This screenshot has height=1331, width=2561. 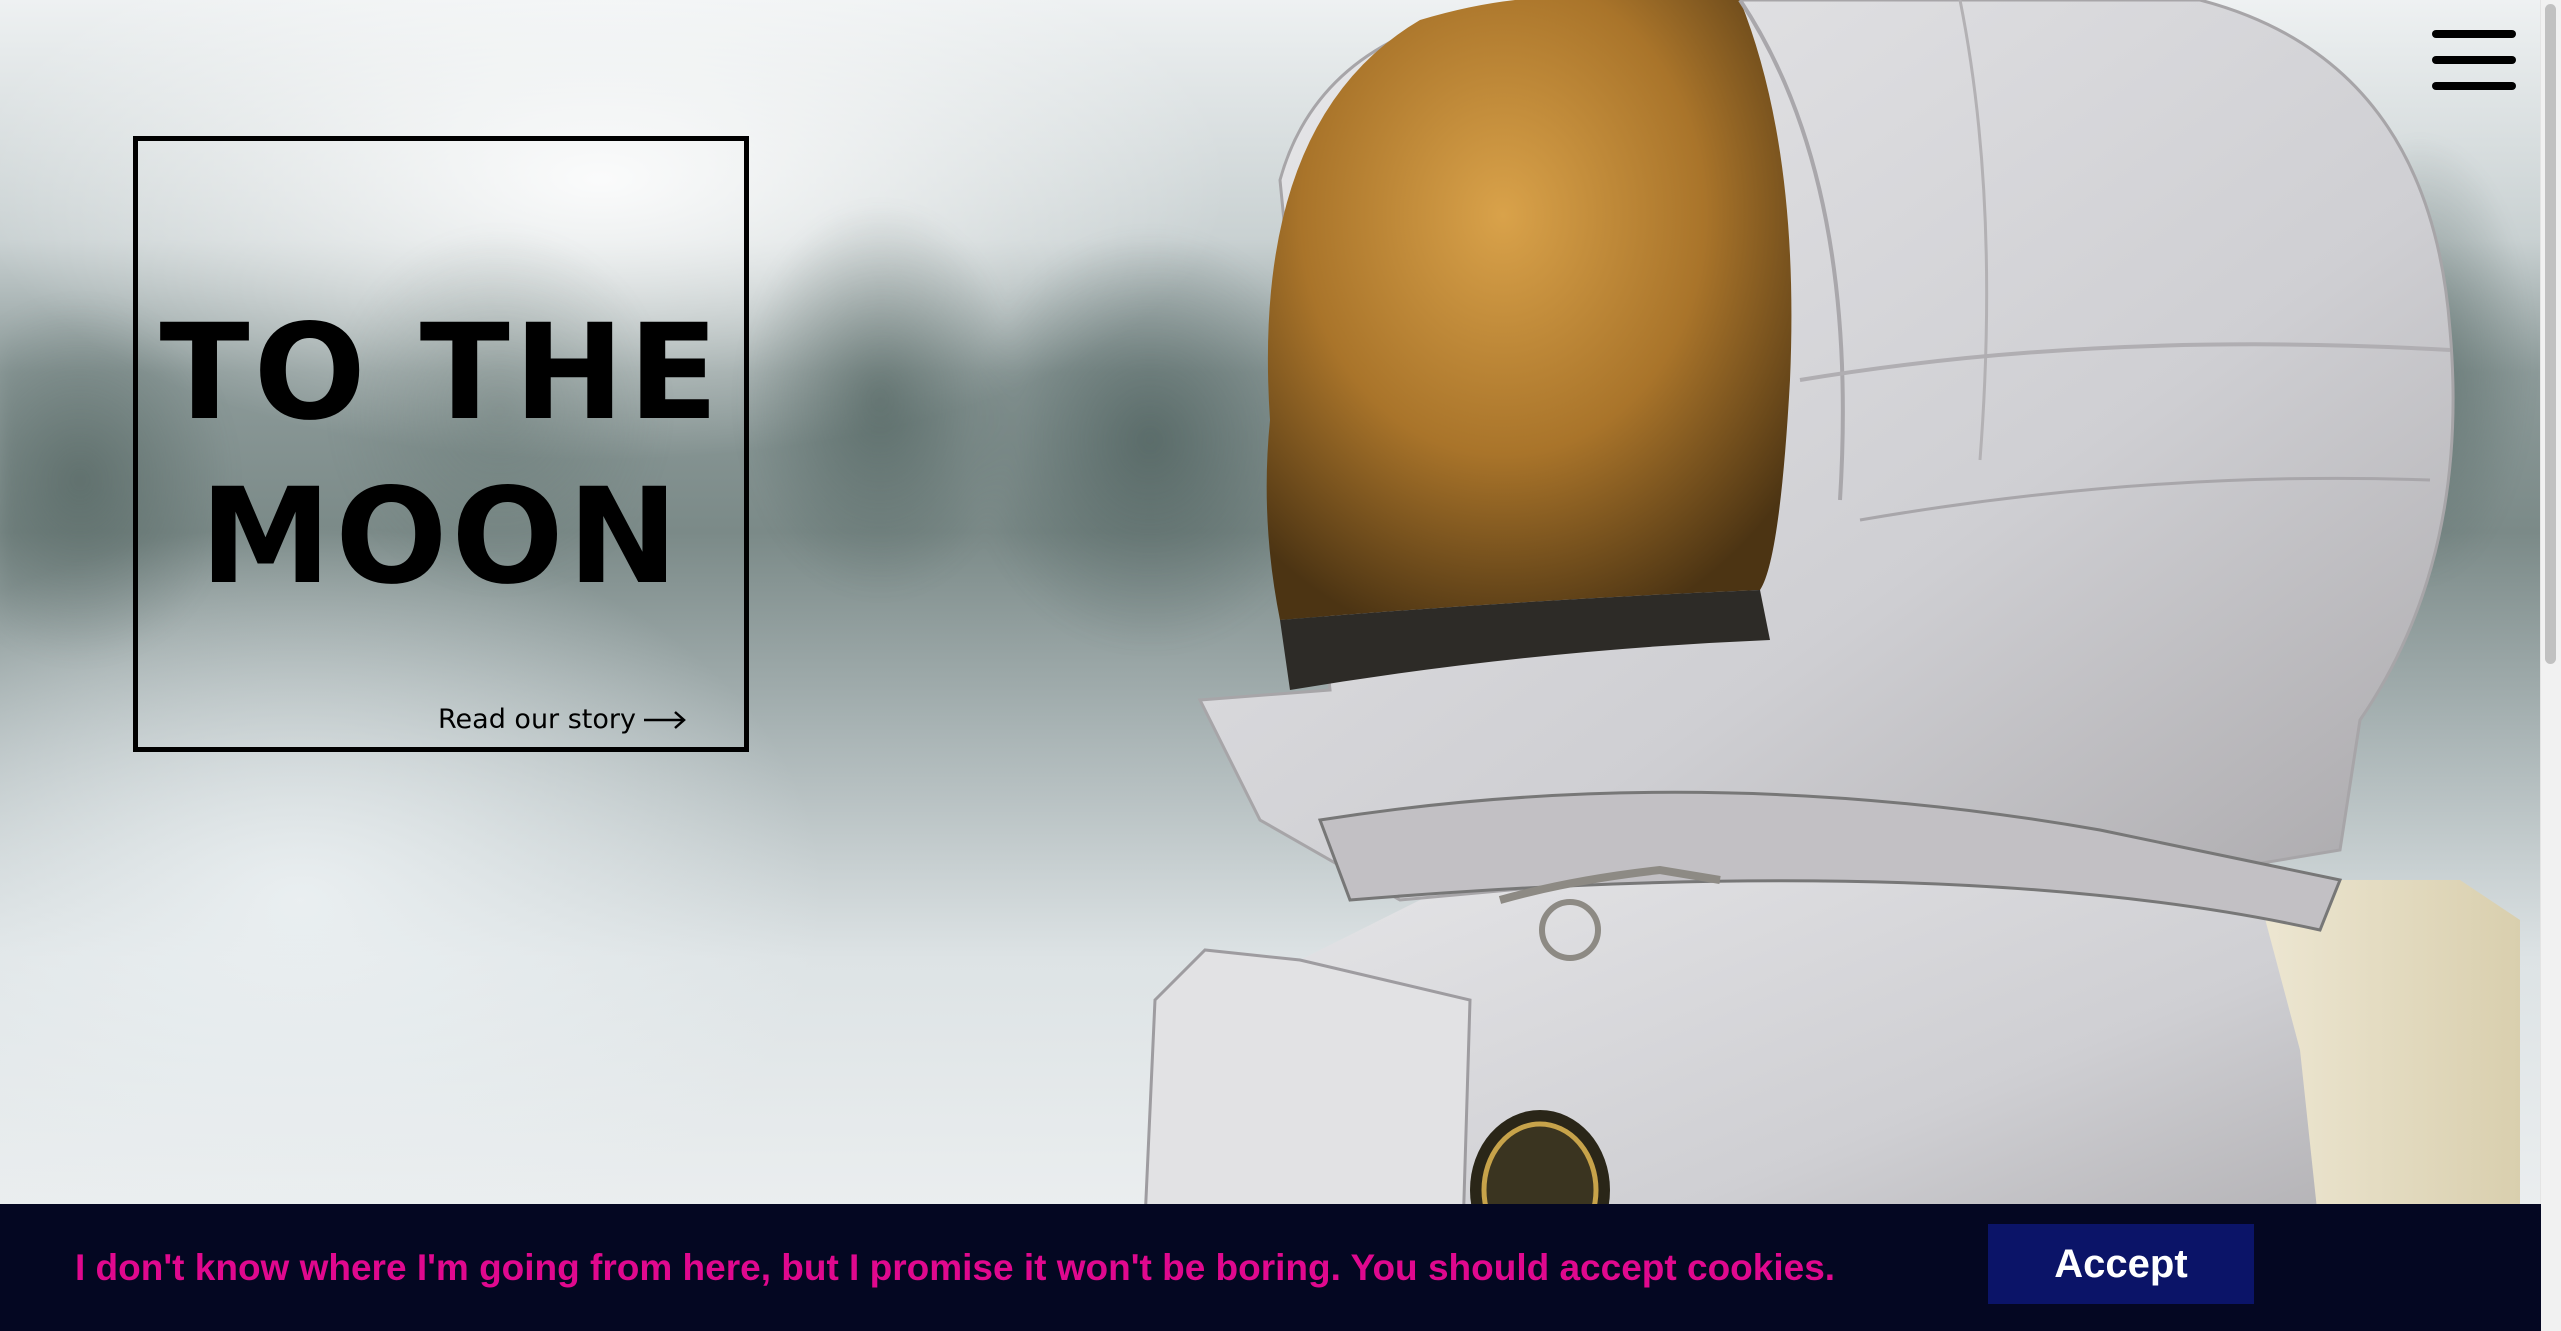 What do you see at coordinates (2121, 1264) in the screenshot?
I see `accept-cookies-button: Accept` at bounding box center [2121, 1264].